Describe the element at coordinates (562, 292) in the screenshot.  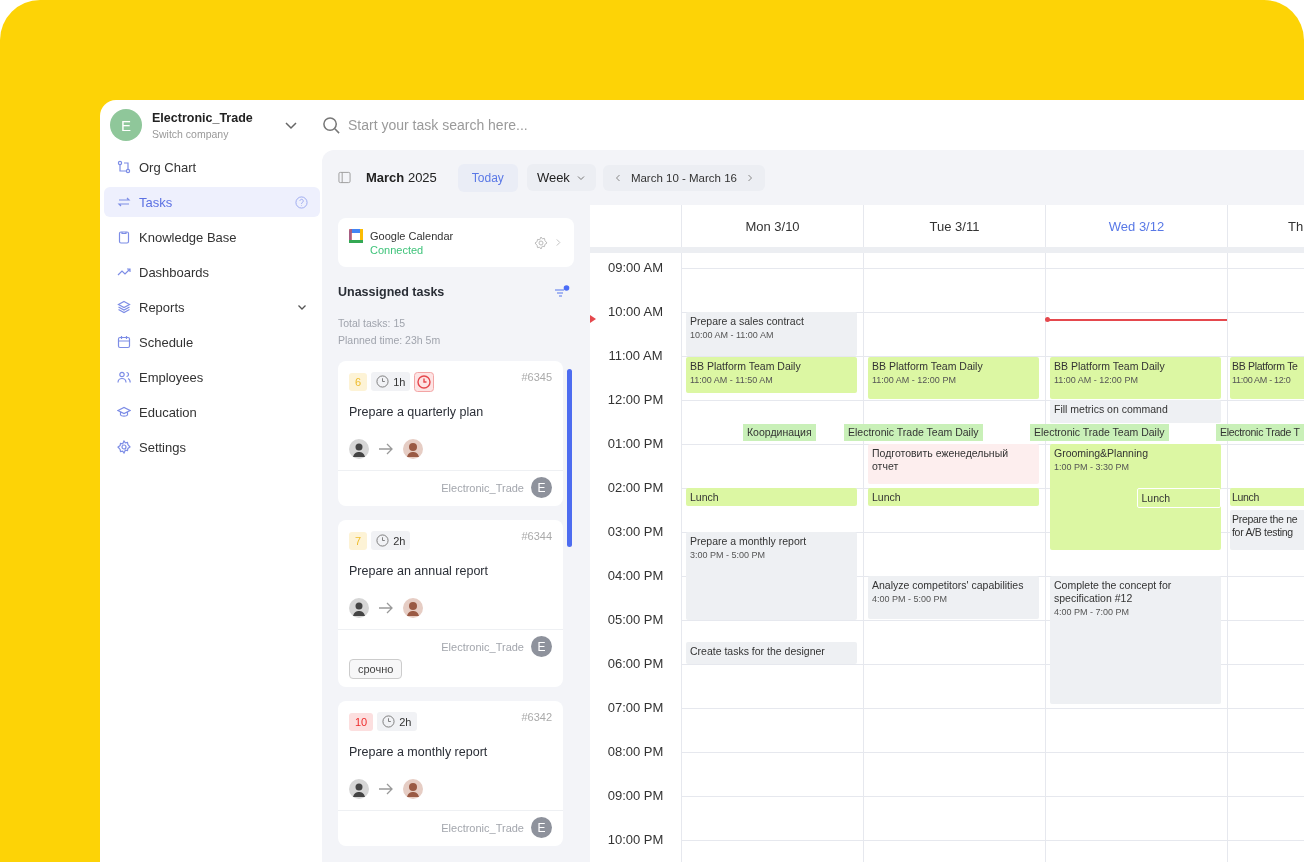
I see `filter-icon` at that location.